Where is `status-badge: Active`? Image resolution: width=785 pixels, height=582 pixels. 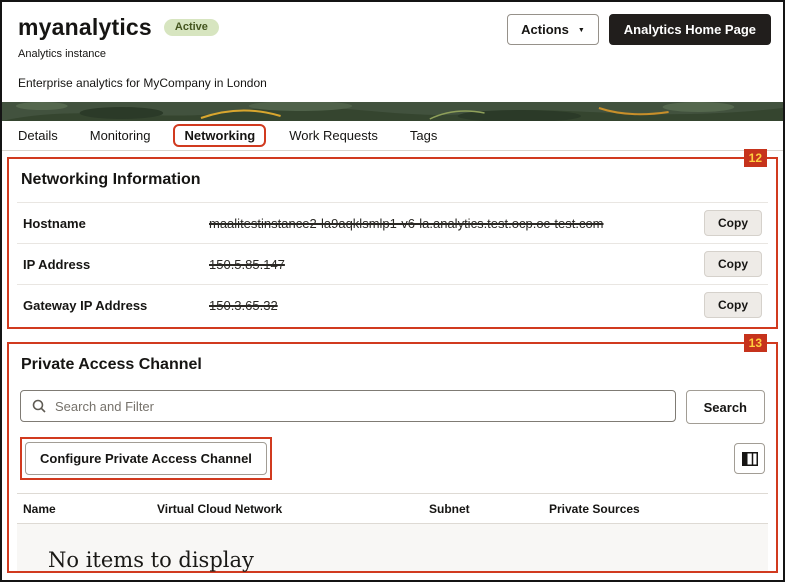
status-badge: Active is located at coordinates (191, 27).